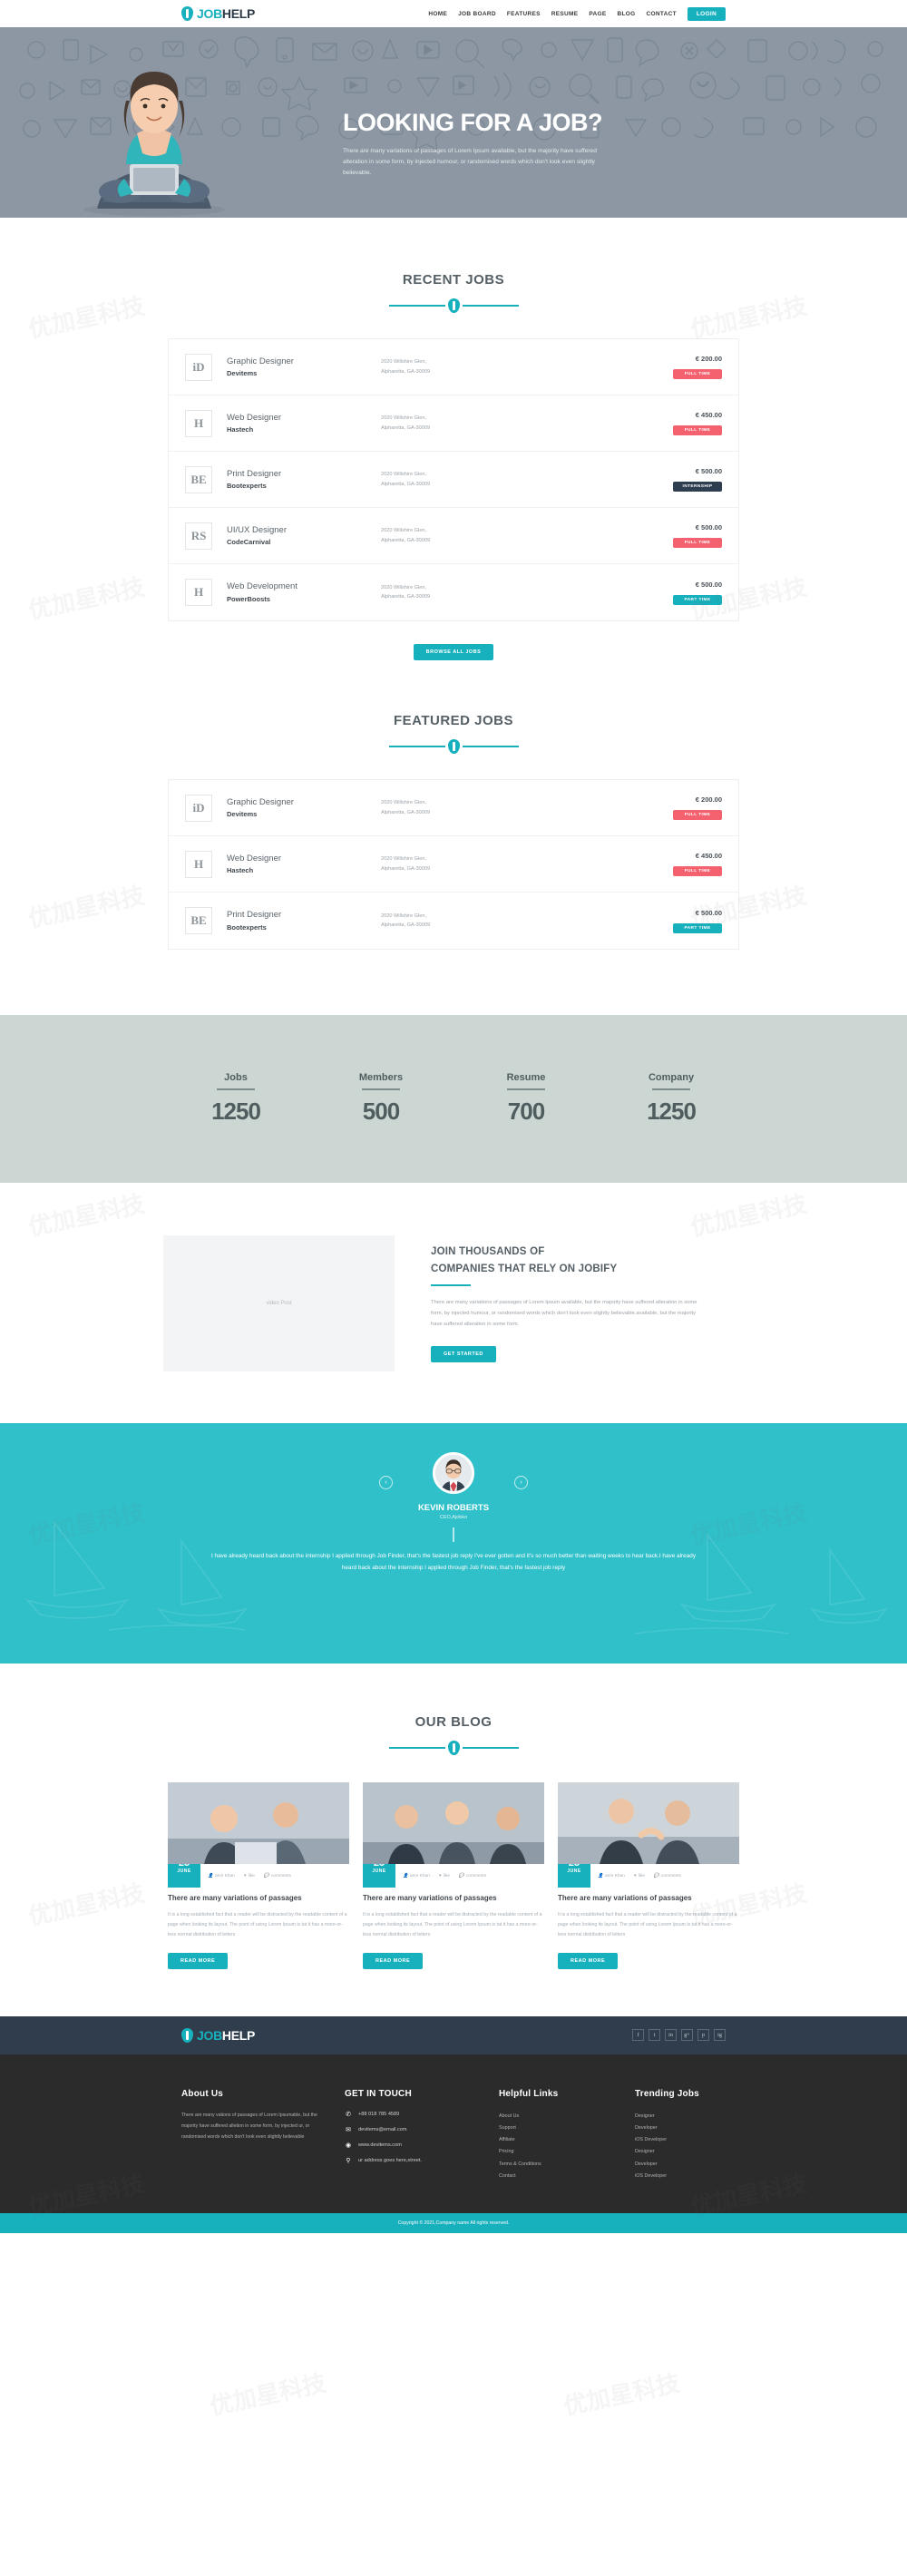 Image resolution: width=907 pixels, height=2576 pixels. What do you see at coordinates (279, 1302) in the screenshot?
I see `video-post-placeholder: video Post` at bounding box center [279, 1302].